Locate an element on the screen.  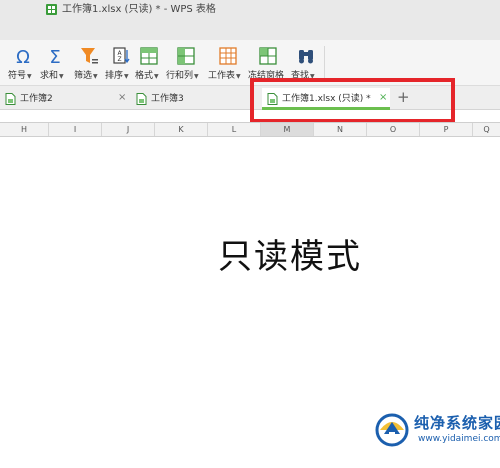
annotation-highlight-box is located at coordinates (352, 100).